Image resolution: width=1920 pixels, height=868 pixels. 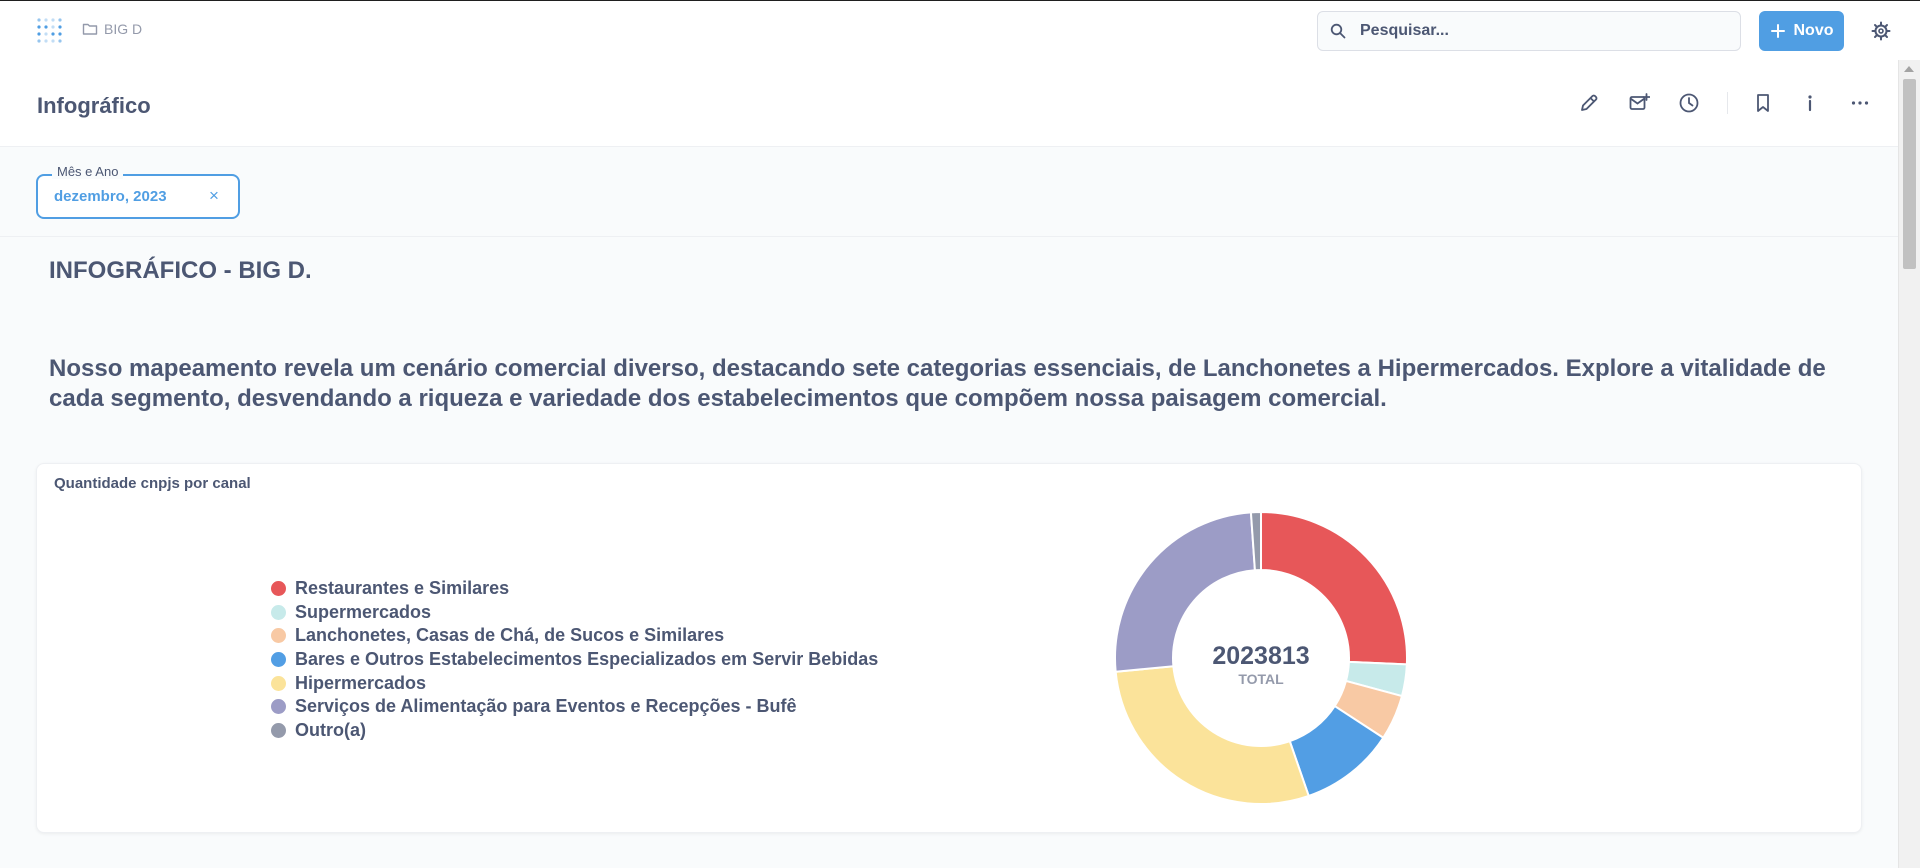 What do you see at coordinates (363, 611) in the screenshot?
I see `legend-label: Supermercados` at bounding box center [363, 611].